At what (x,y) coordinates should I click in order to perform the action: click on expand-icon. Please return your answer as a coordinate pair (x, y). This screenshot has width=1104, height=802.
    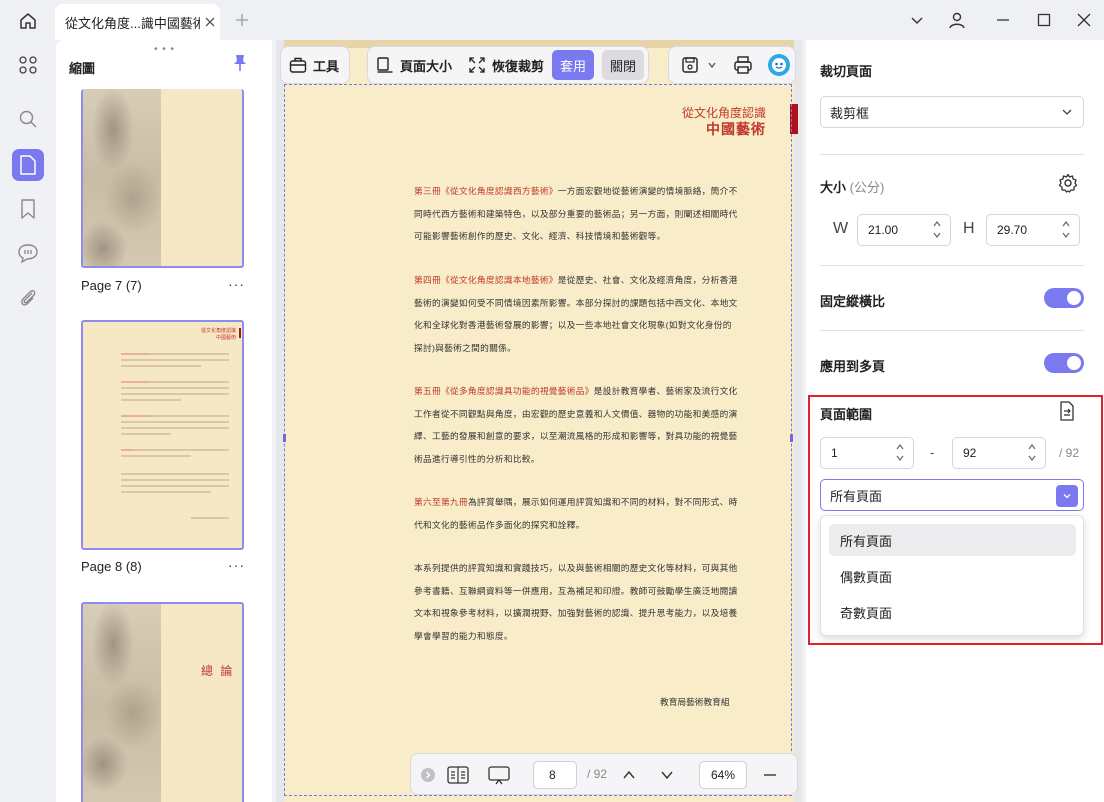
    Looking at the image, I should click on (477, 65).